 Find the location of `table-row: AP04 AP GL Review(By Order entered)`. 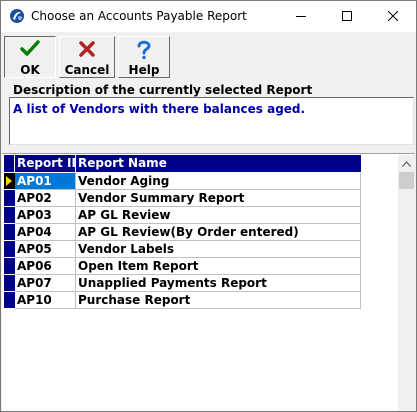

table-row: AP04 AP GL Review(By Order entered) is located at coordinates (182, 232).